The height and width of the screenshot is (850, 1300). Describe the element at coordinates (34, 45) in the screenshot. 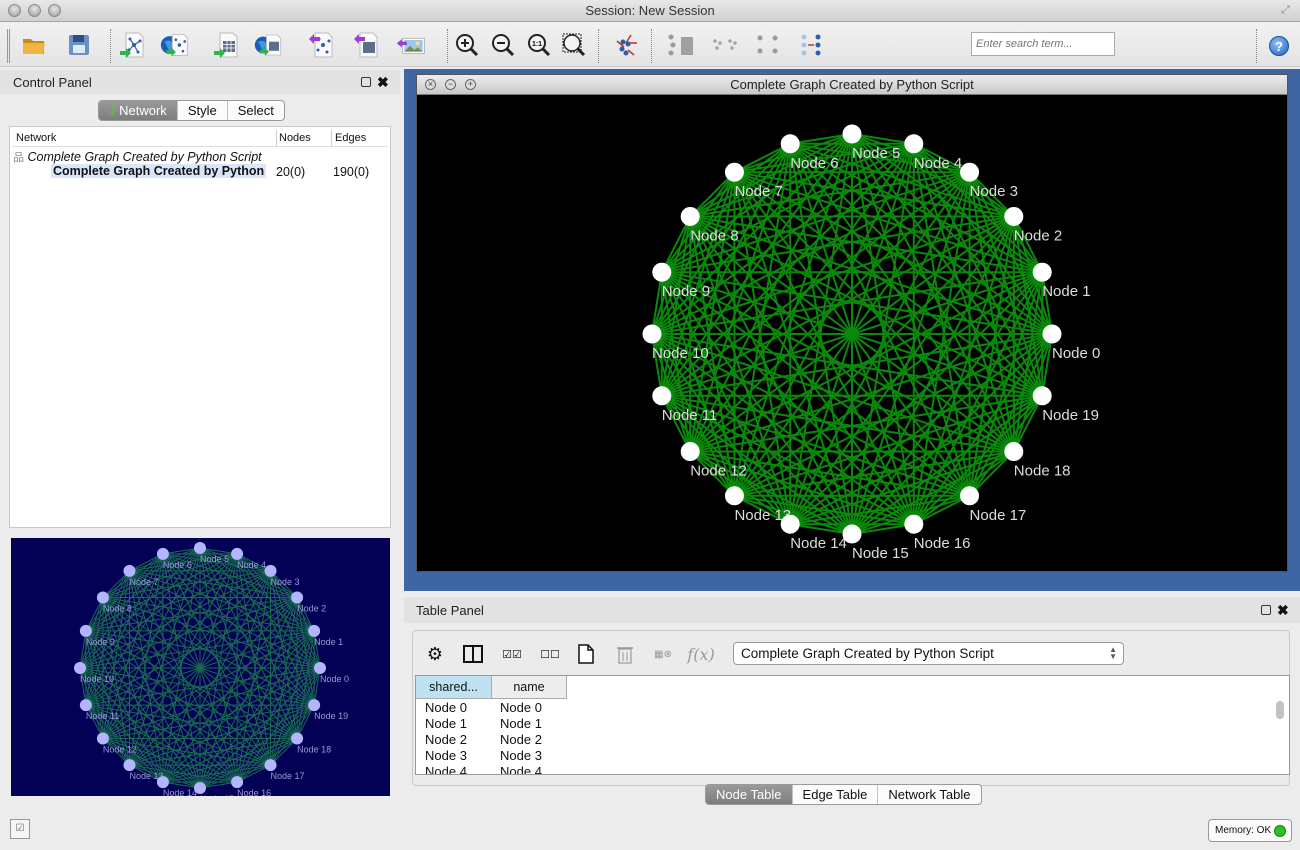

I see `open-session-button` at that location.